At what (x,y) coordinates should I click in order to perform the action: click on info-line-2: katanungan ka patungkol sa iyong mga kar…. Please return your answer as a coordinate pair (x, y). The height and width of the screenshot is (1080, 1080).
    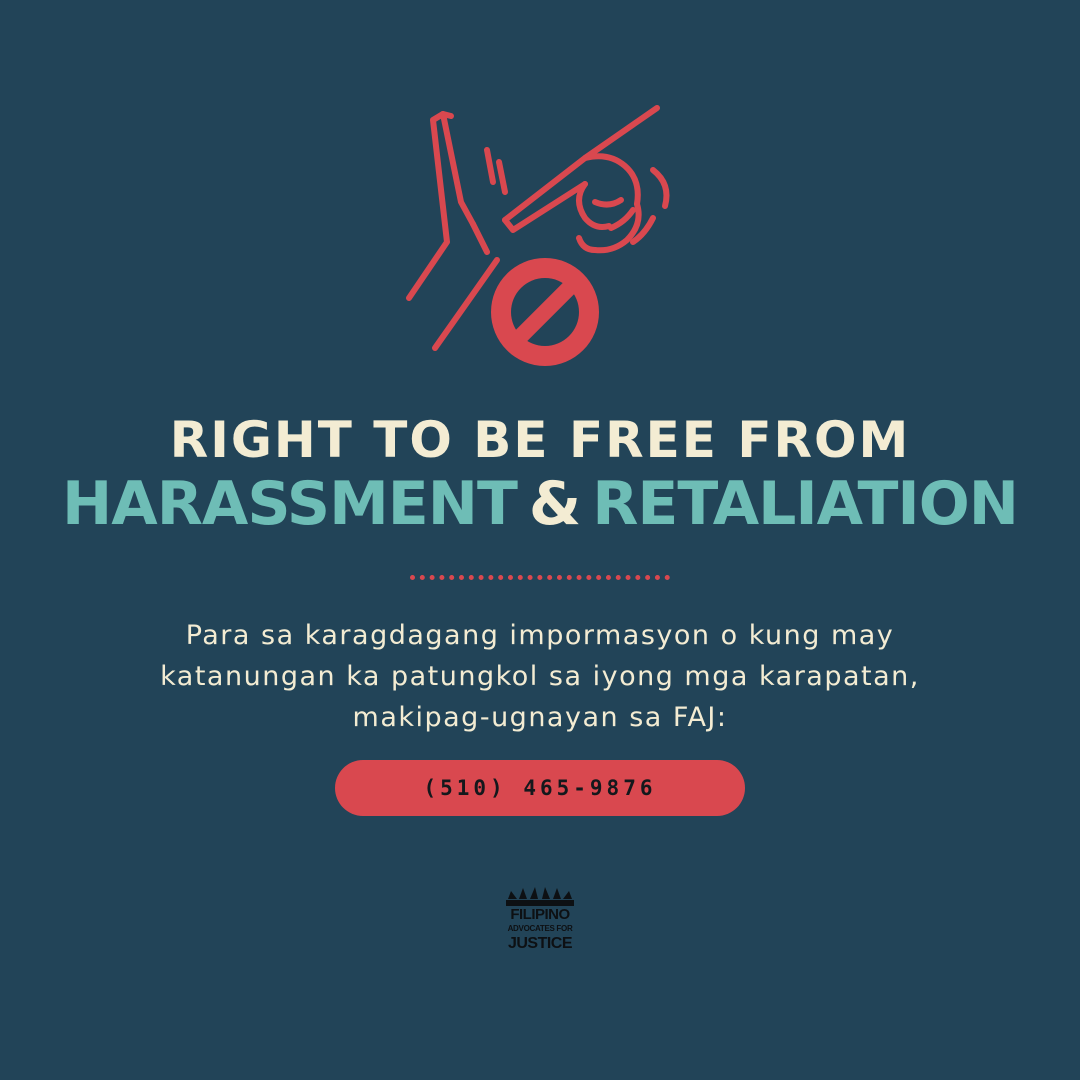
    Looking at the image, I should click on (540, 676).